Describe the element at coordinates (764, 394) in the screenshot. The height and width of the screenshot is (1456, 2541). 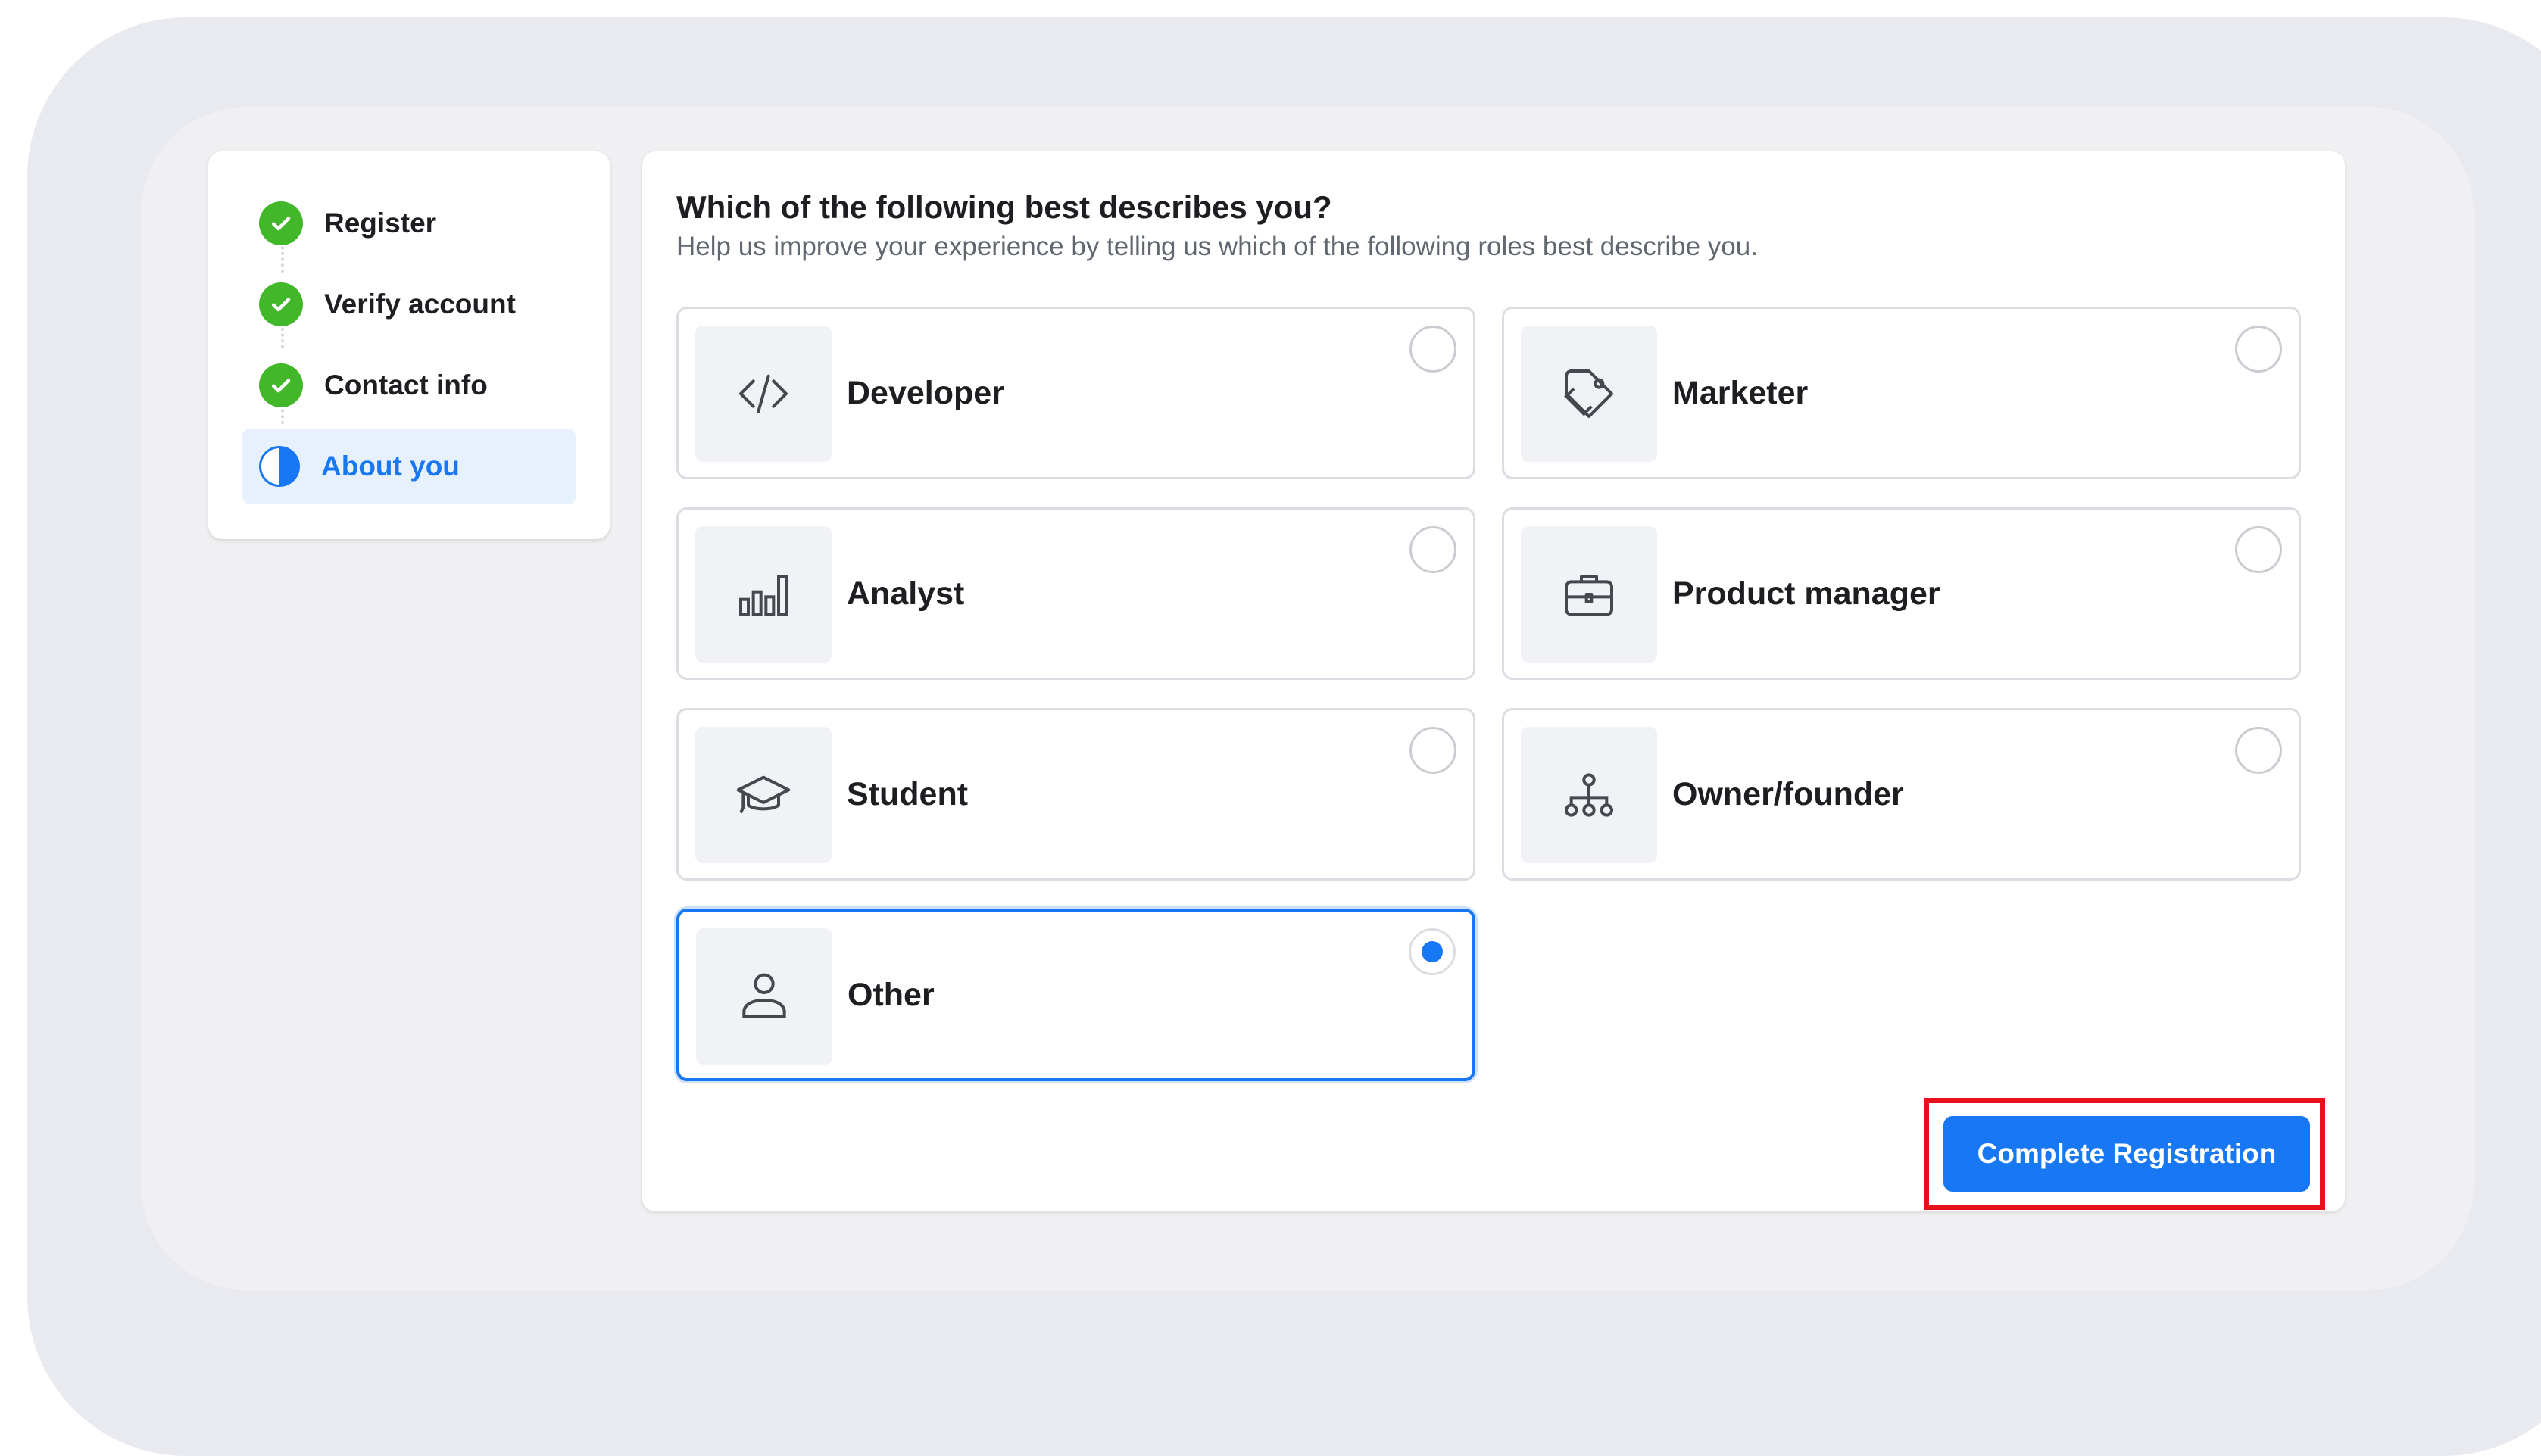
I see `code-icon` at that location.